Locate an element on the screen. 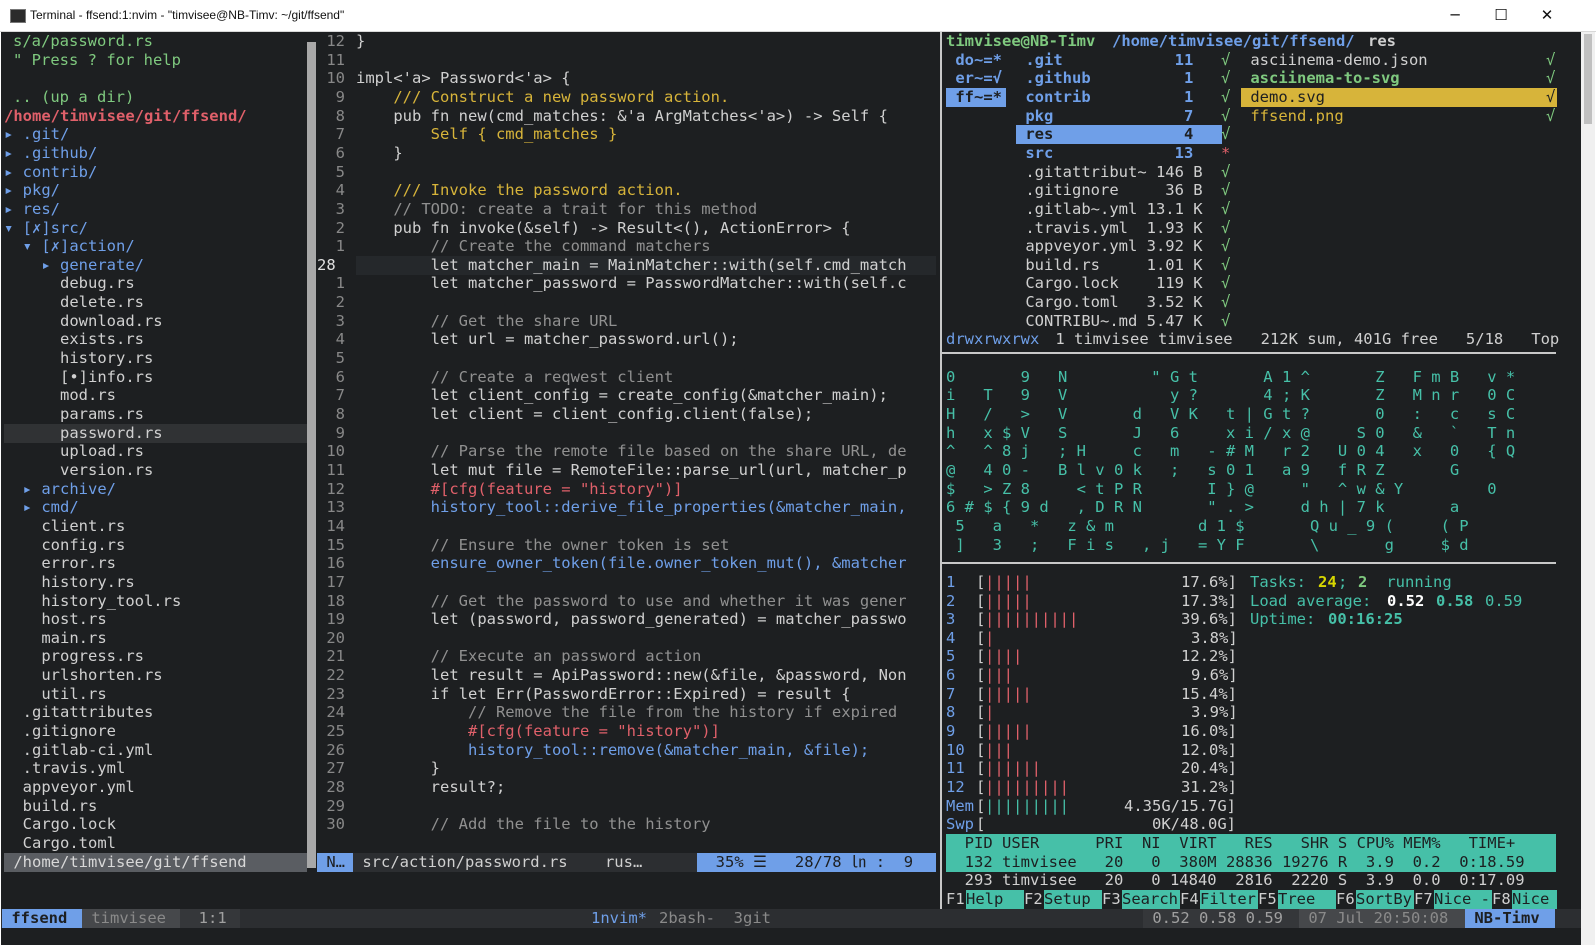 The width and height of the screenshot is (1596, 946). terminal-text-run: 0 9 N " G t A 1 ^ Z F m B v * is located at coordinates (1231, 376).